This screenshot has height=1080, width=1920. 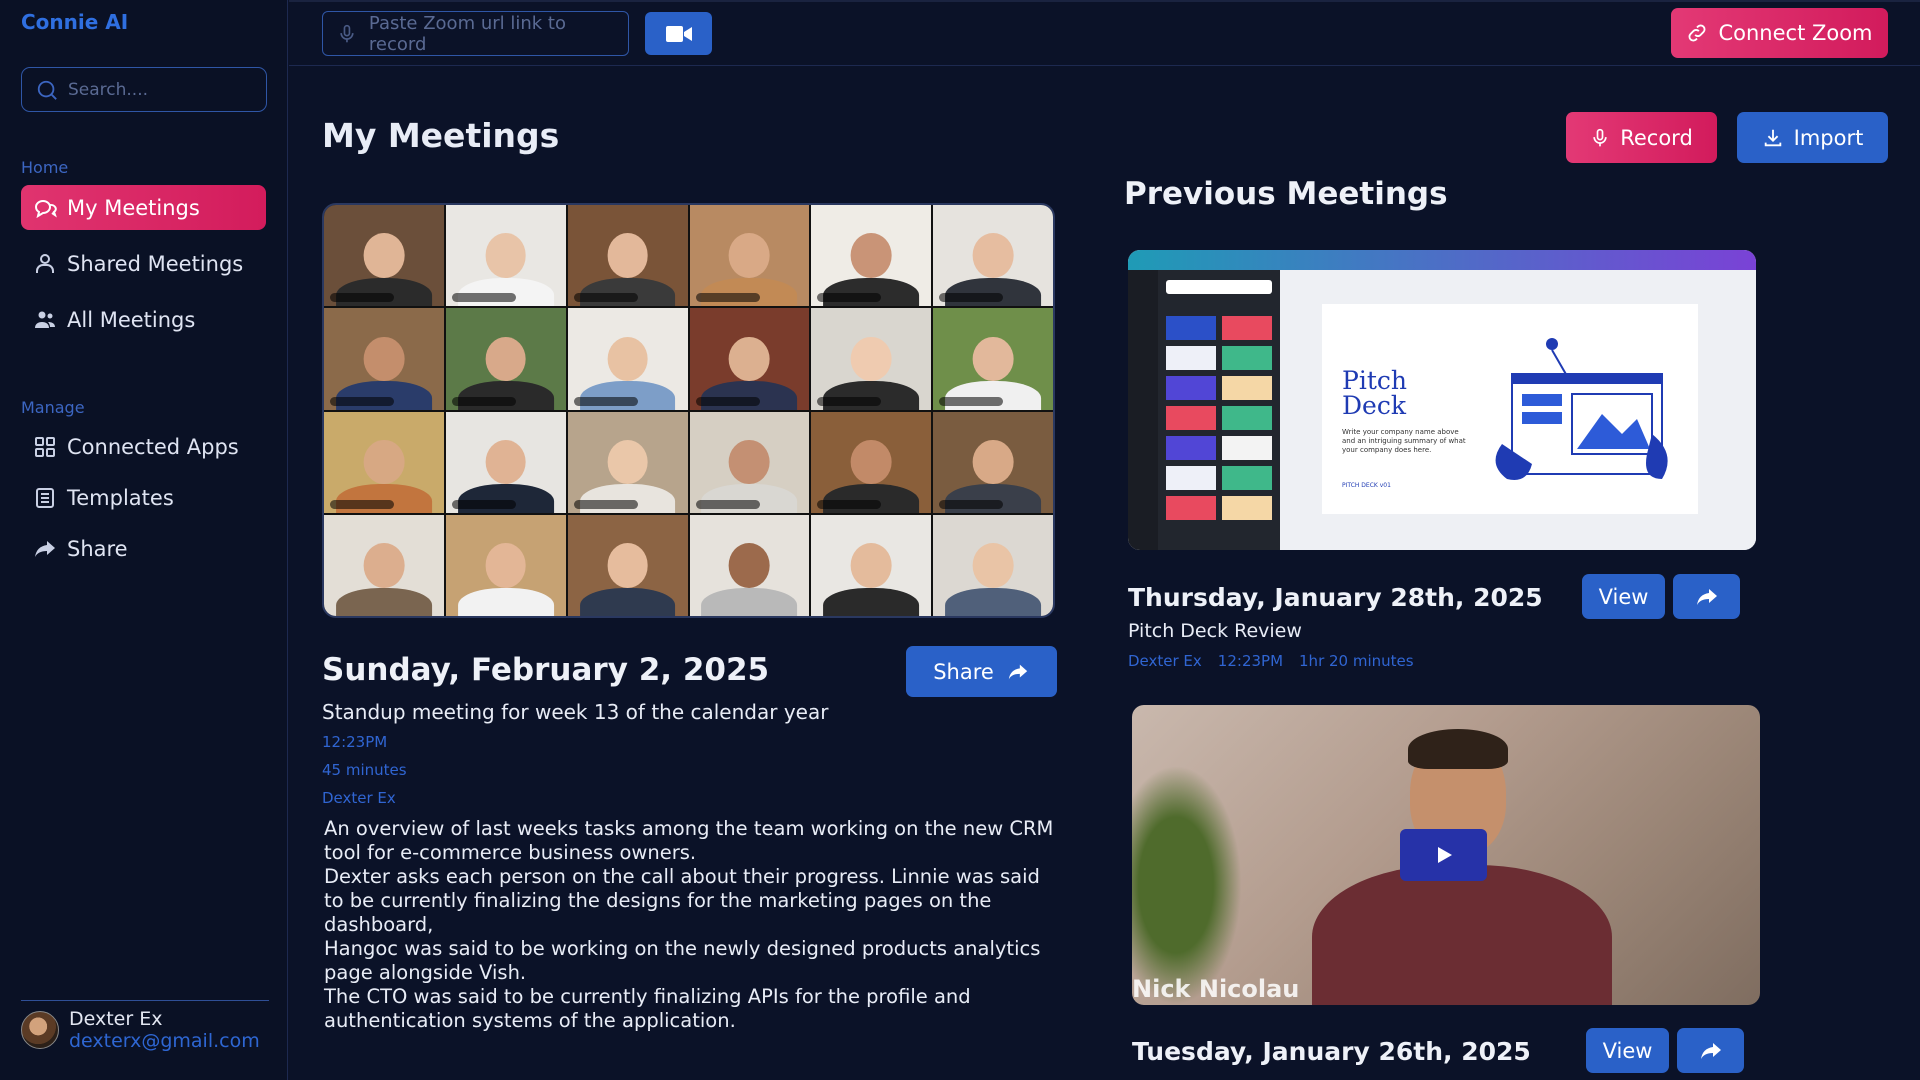 What do you see at coordinates (1656, 137) in the screenshot?
I see `record-label: Record` at bounding box center [1656, 137].